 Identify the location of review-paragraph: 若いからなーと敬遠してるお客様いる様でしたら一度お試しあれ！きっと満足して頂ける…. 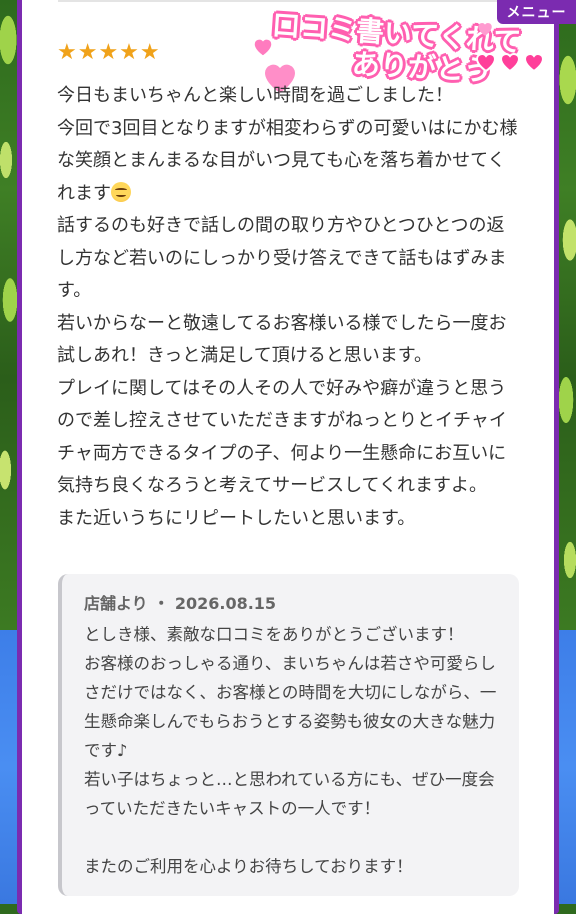
(282, 339).